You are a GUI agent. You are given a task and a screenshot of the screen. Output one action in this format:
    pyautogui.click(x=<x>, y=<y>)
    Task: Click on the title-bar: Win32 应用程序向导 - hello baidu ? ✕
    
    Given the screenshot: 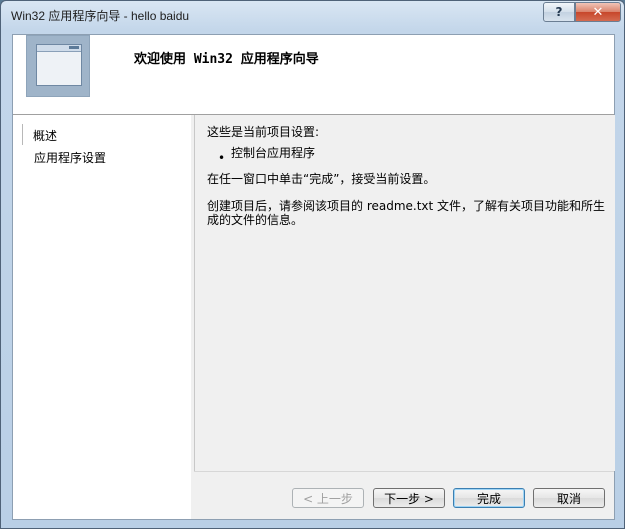 What is the action you would take?
    pyautogui.click(x=312, y=16)
    